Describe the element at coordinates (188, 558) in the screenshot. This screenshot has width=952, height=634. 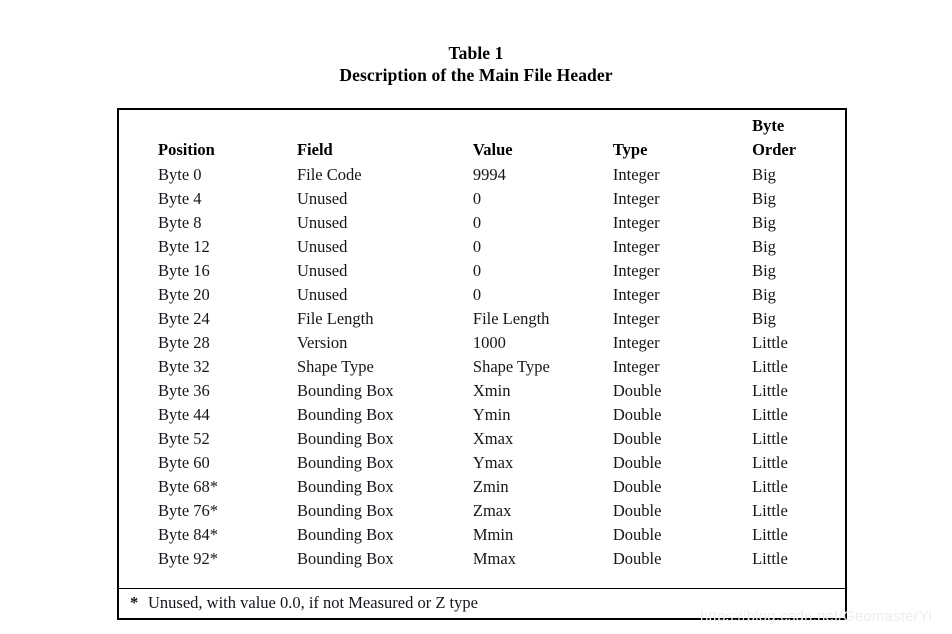
I see `cell-position: Byte 92*` at that location.